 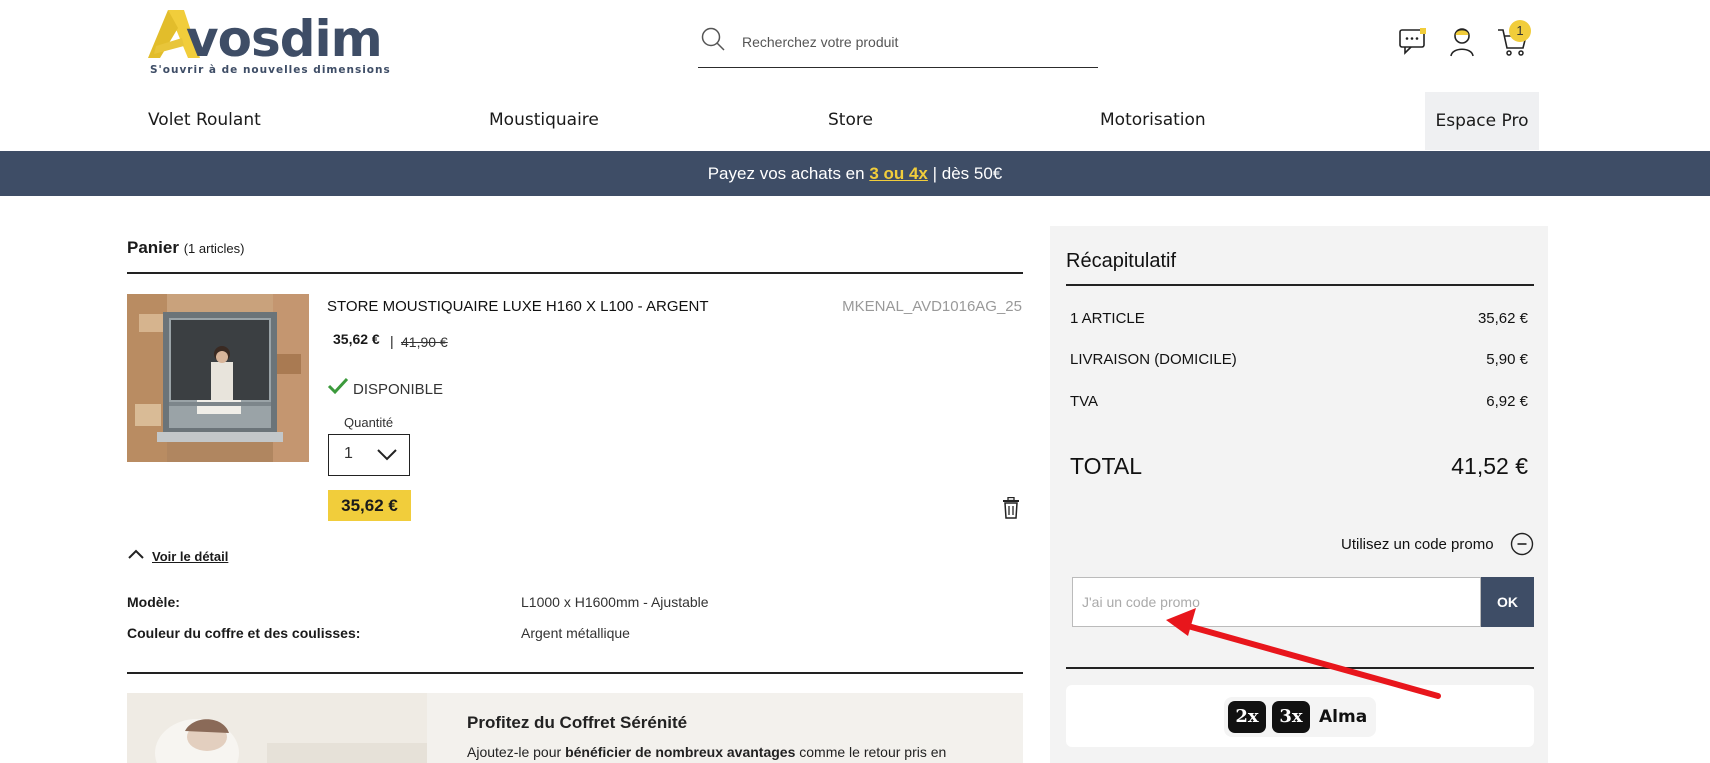 I want to click on quantity-value: 1, so click(x=348, y=453).